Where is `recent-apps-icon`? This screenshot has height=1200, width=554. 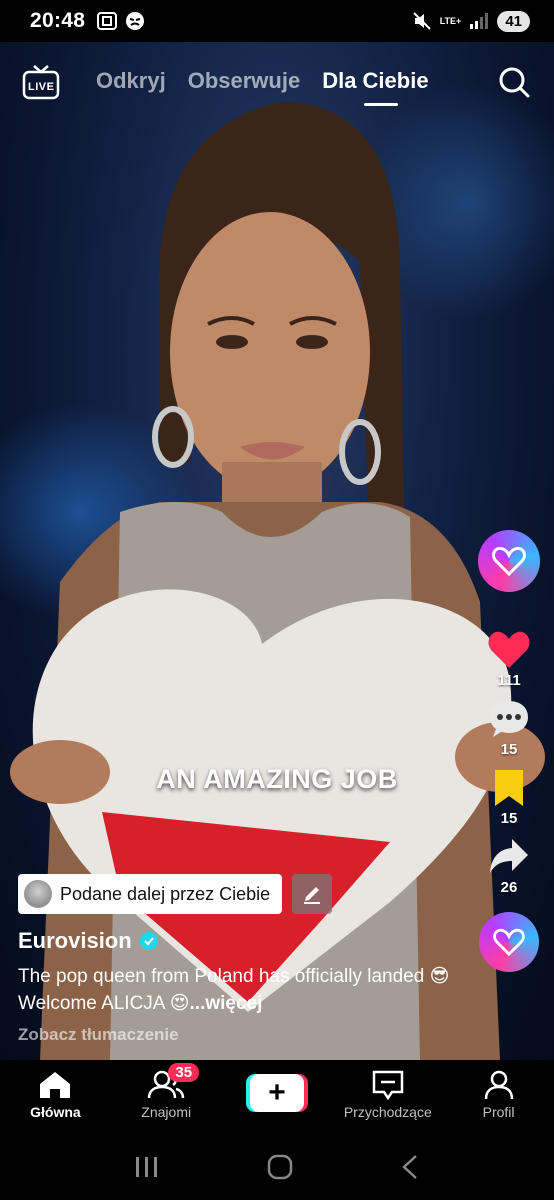 recent-apps-icon is located at coordinates (147, 1167).